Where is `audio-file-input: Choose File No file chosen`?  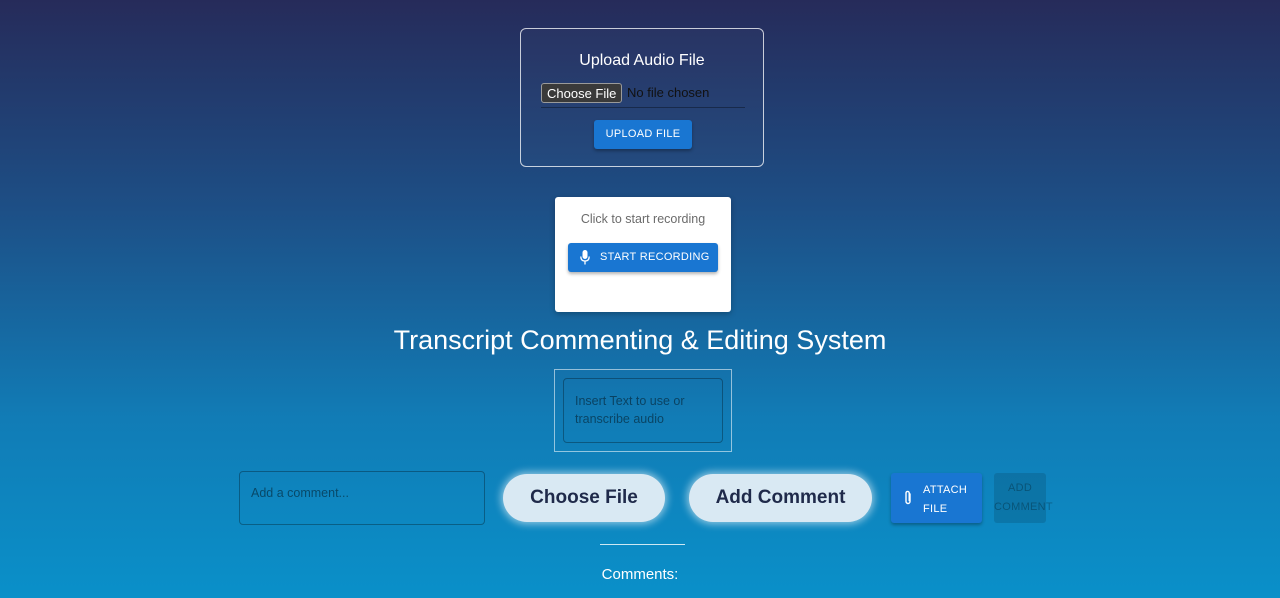 audio-file-input: Choose File No file chosen is located at coordinates (643, 95).